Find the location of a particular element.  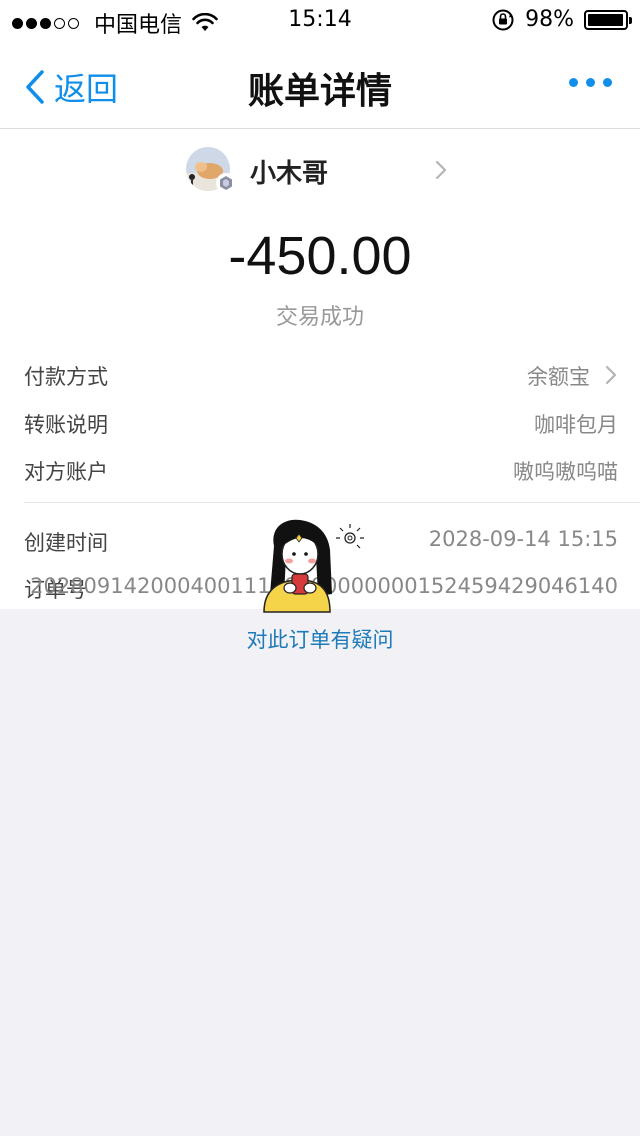

payee-row: 小木哥 is located at coordinates (320, 172).